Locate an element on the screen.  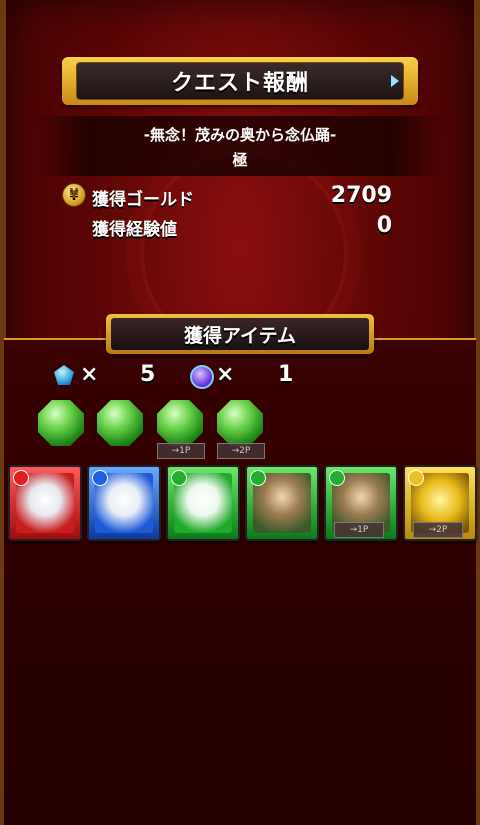
gem-share-tag-1p: →1P is located at coordinates (181, 451).